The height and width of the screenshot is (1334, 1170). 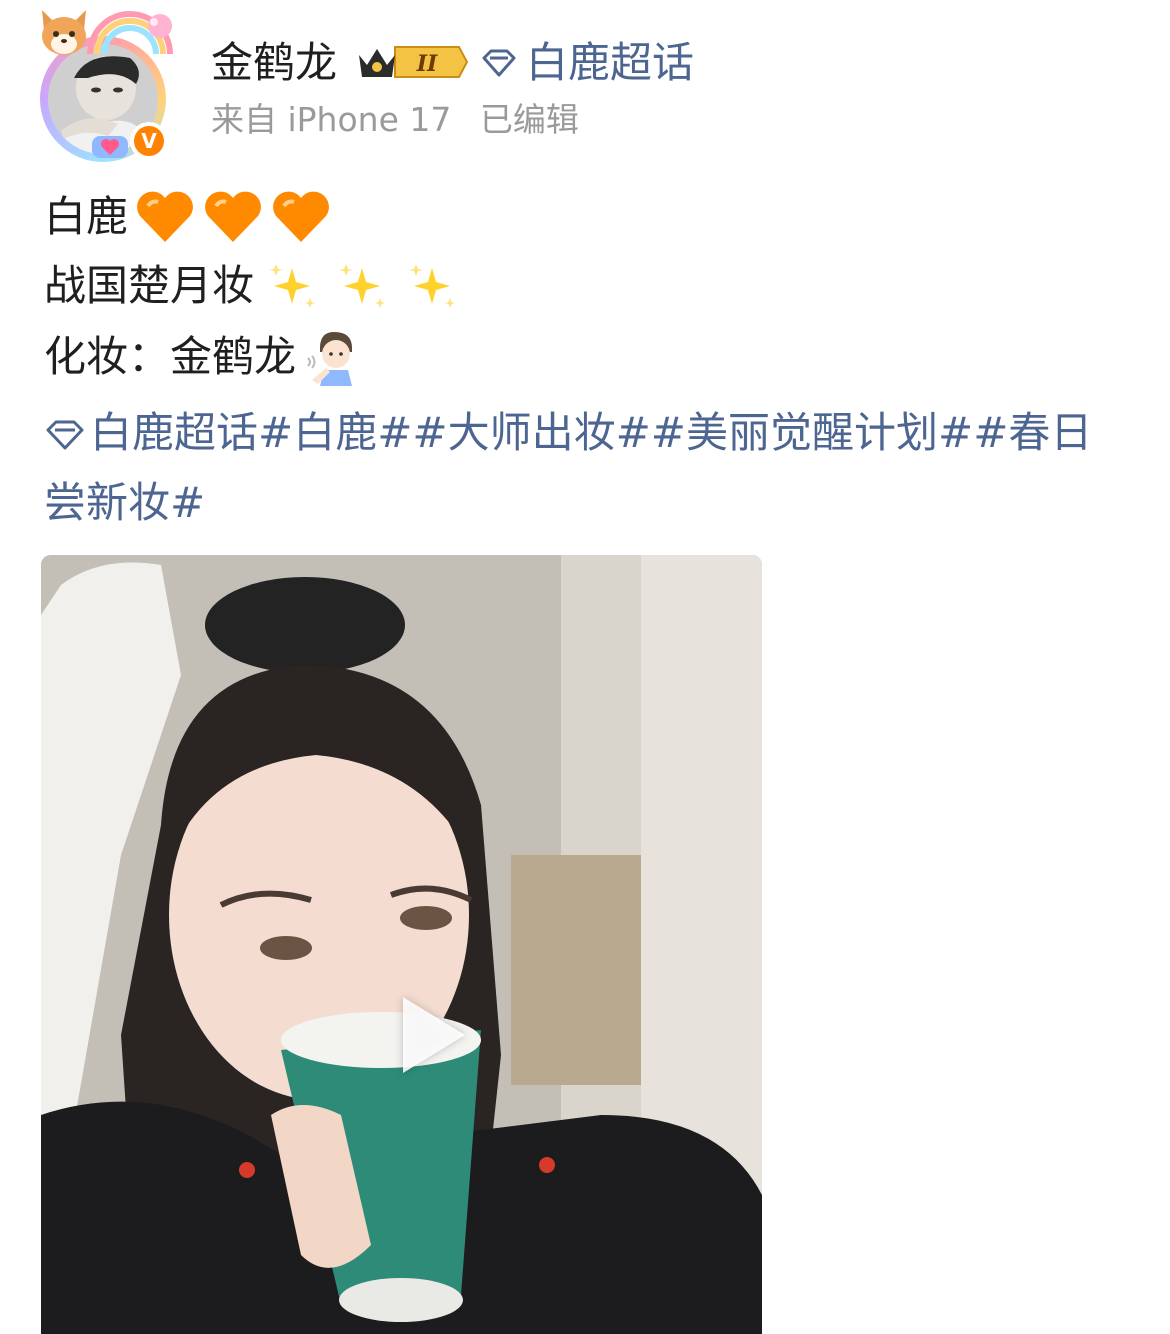 I want to click on hashtag-supertopic-link: 白鹿超话, so click(x=174, y=432).